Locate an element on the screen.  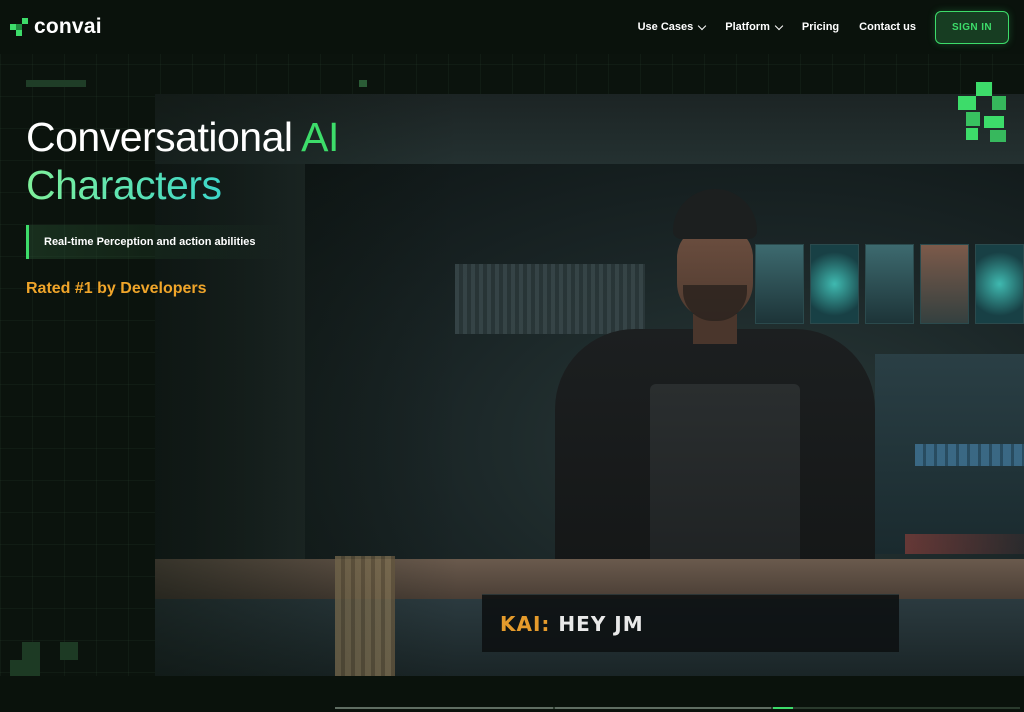
hero-title-part1: Conversational is located at coordinates (164, 137).